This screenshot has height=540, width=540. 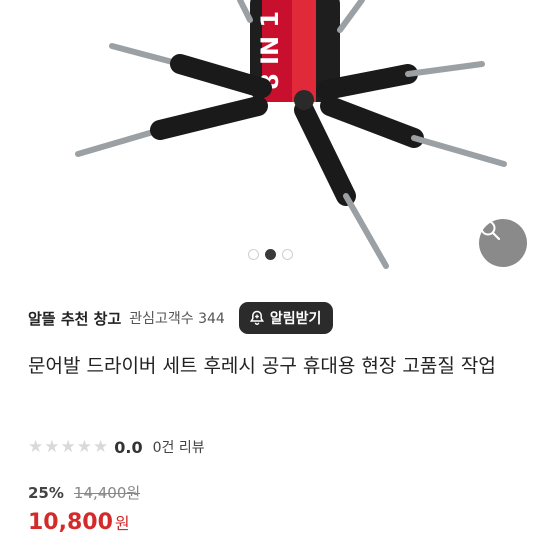 I want to click on follower-count: 관심고객수 344, so click(x=177, y=319).